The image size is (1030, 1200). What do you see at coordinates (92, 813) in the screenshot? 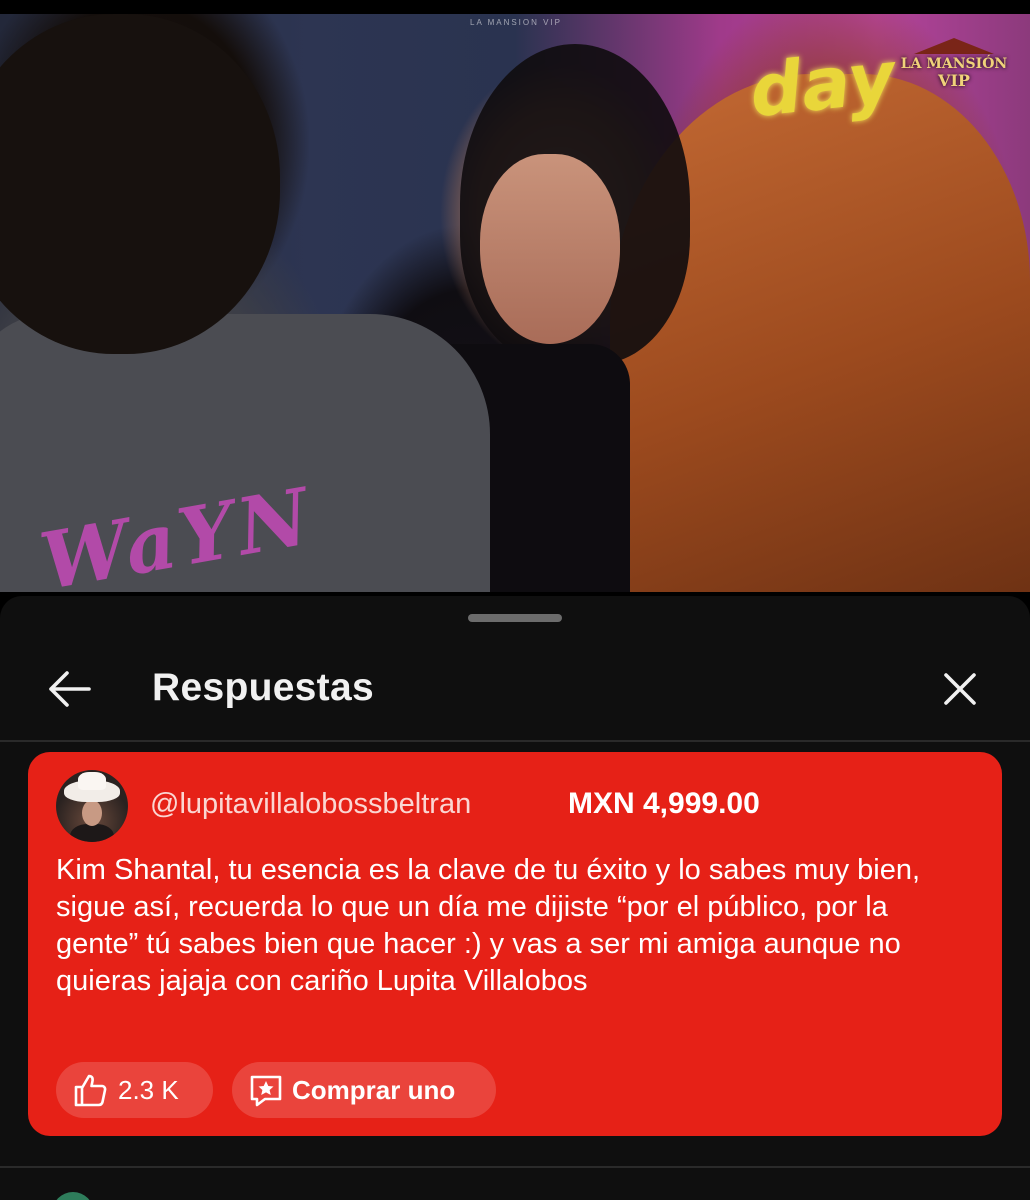
I see `avatar-face` at bounding box center [92, 813].